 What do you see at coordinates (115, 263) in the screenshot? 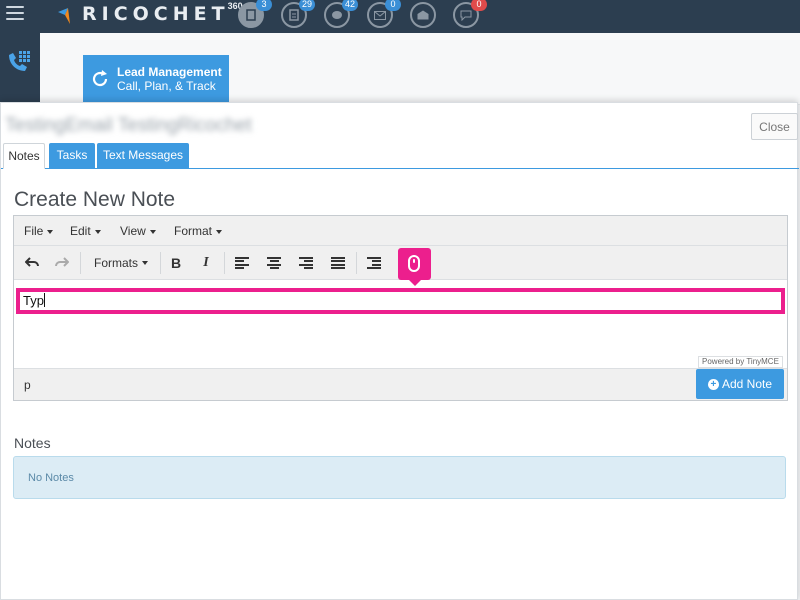
I see `formats-label: Formats` at bounding box center [115, 263].